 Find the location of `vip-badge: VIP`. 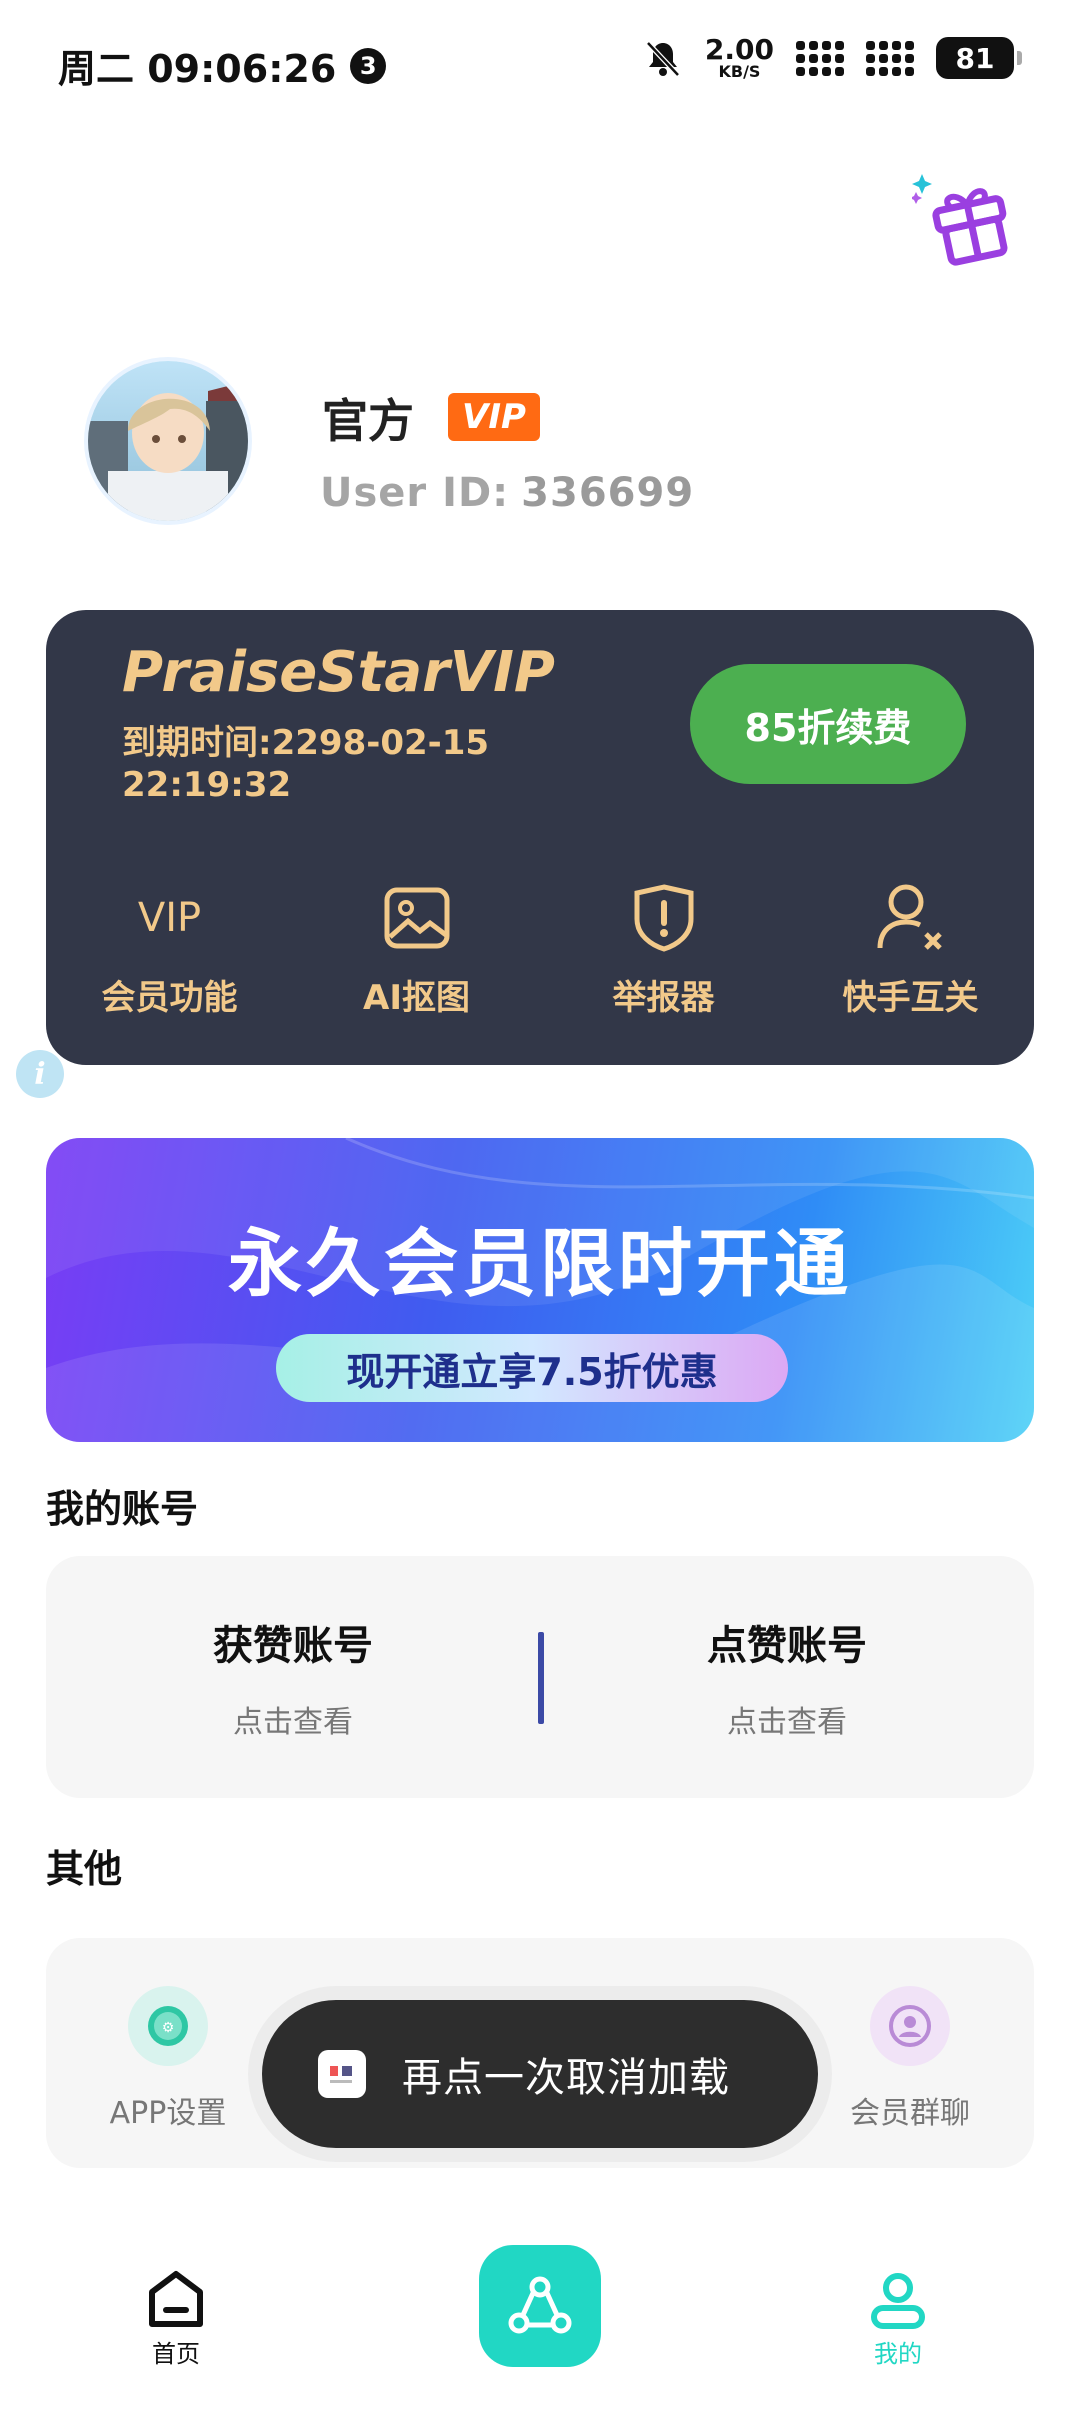

vip-badge: VIP is located at coordinates (494, 417).